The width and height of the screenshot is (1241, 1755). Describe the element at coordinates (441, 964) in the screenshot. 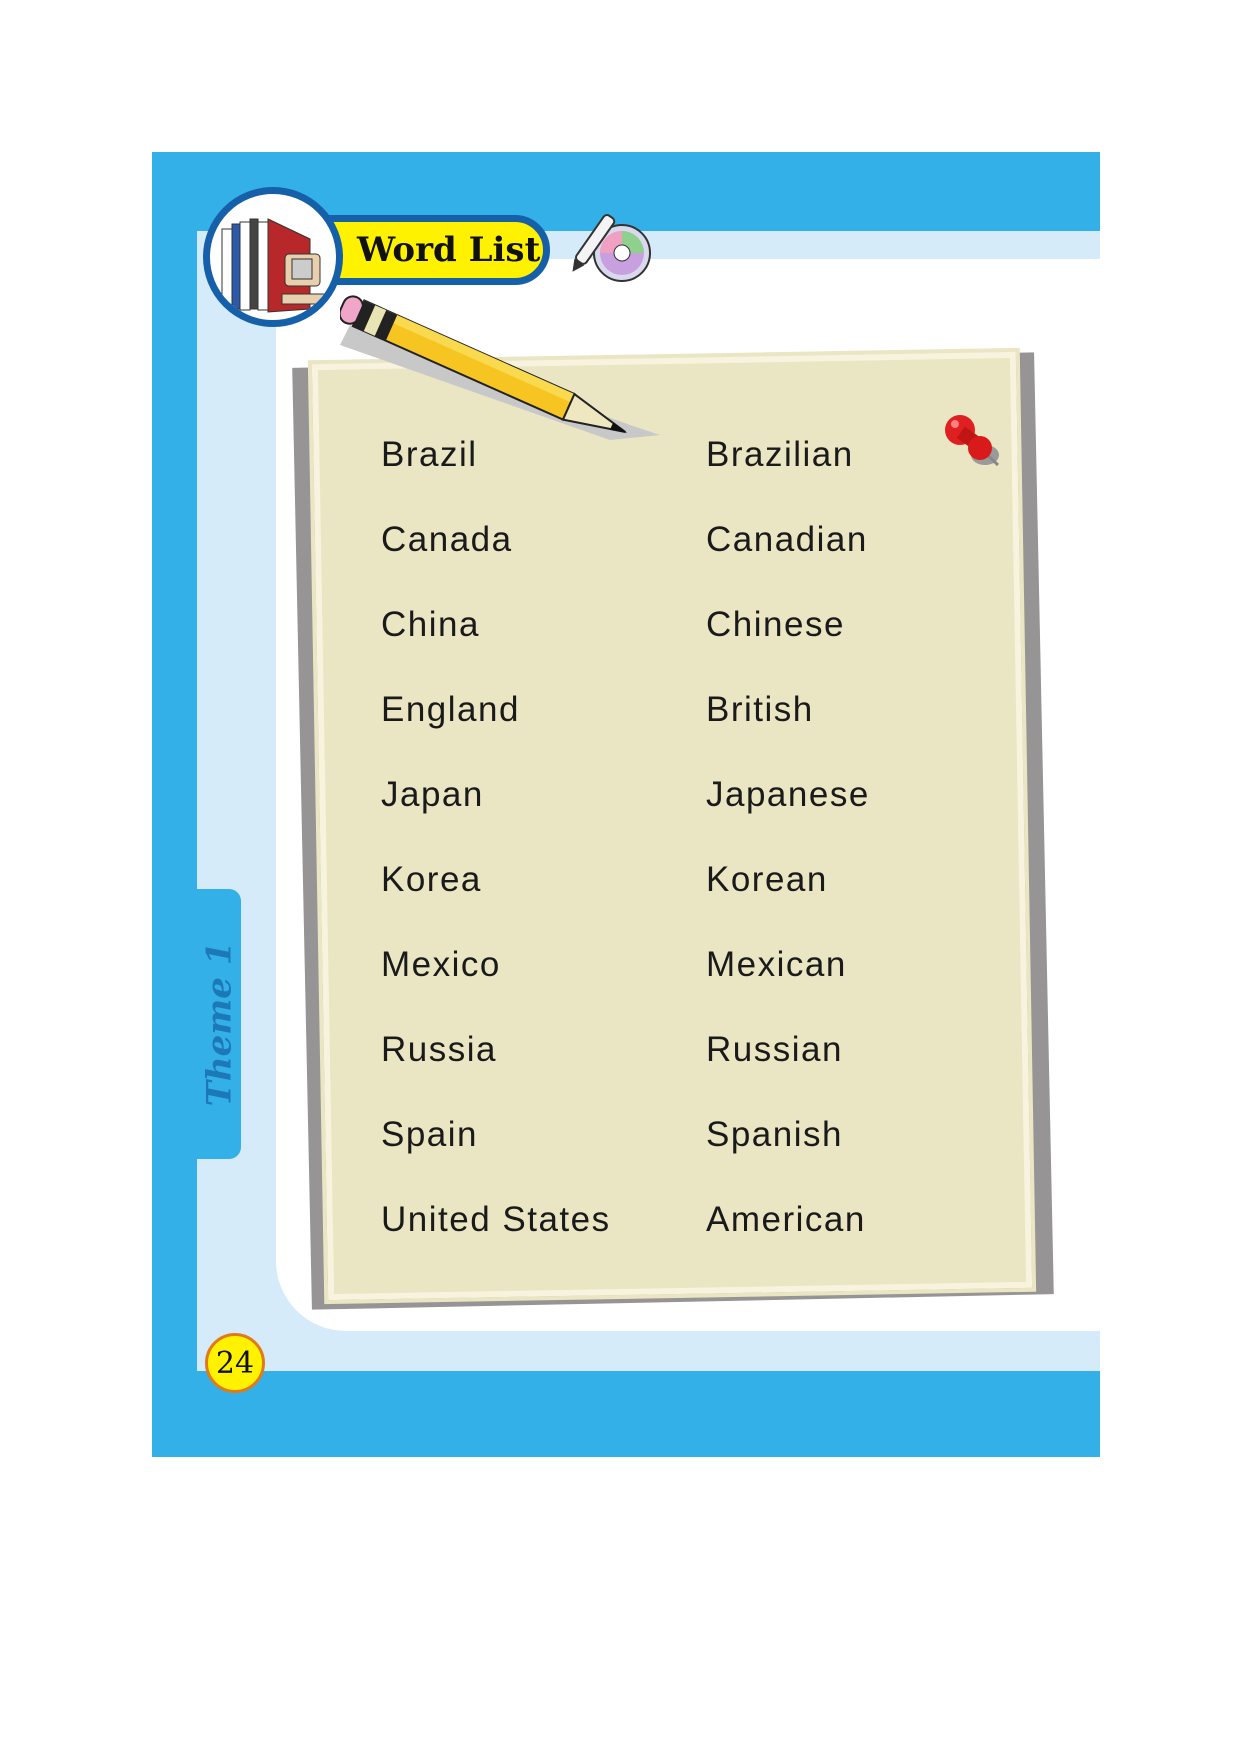

I see `country-word: Mexico` at that location.